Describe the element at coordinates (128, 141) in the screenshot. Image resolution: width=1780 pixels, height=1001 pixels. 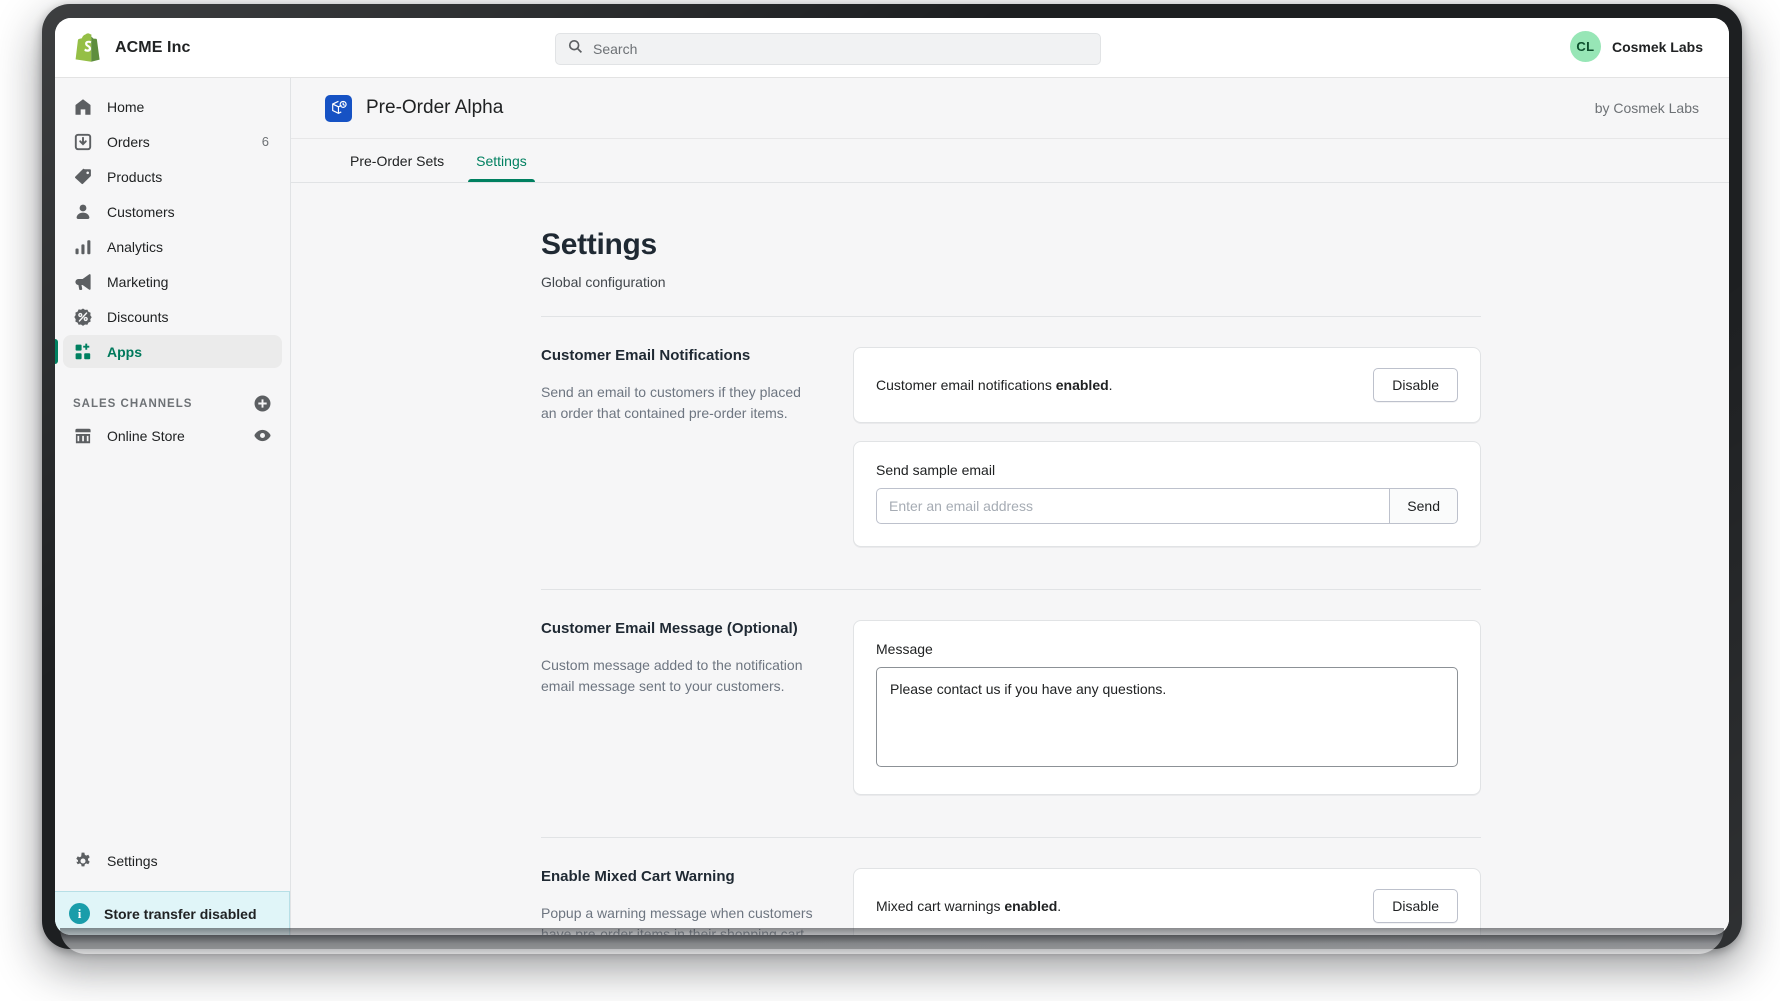
I see `sidebar-item-label: Orders` at that location.